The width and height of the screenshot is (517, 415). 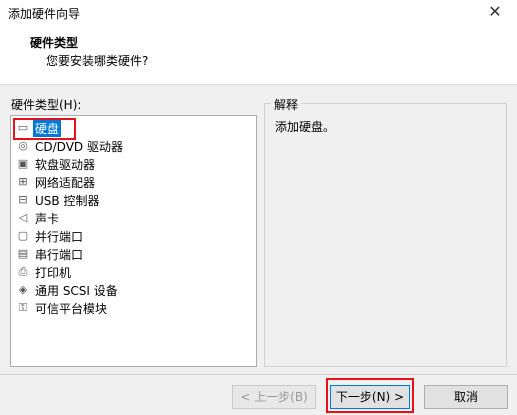 I want to click on footer-divider, so click(x=258, y=374).